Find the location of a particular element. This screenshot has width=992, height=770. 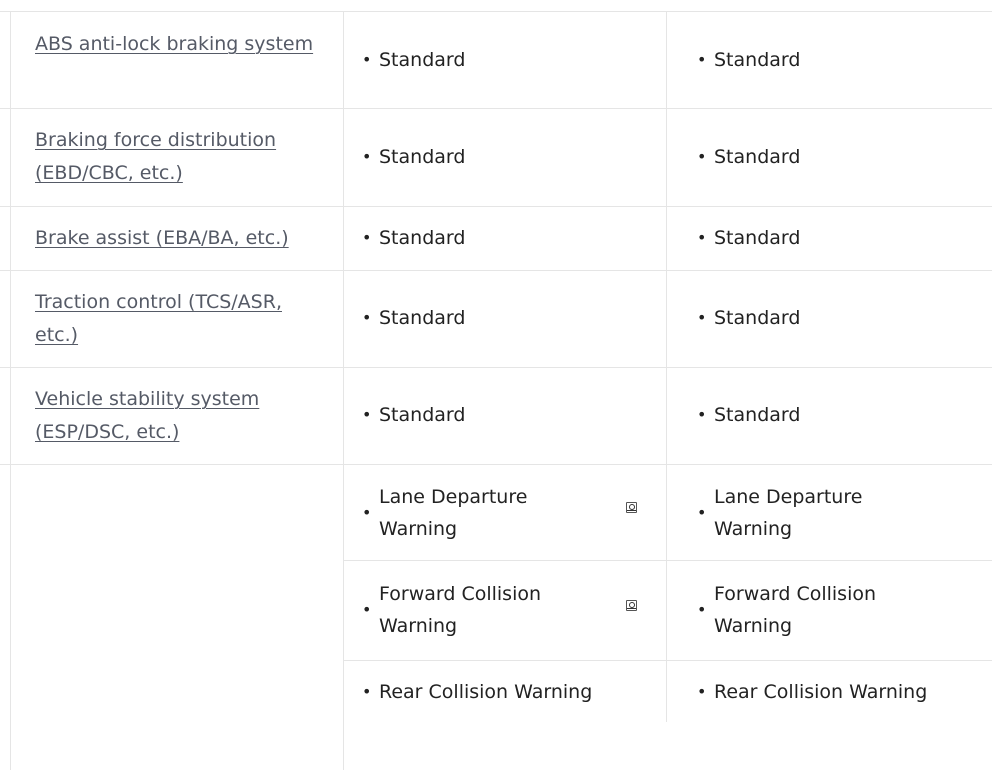

feature-link-brake-assist: Brake assist (EBA/BA, etc.) is located at coordinates (175, 238).